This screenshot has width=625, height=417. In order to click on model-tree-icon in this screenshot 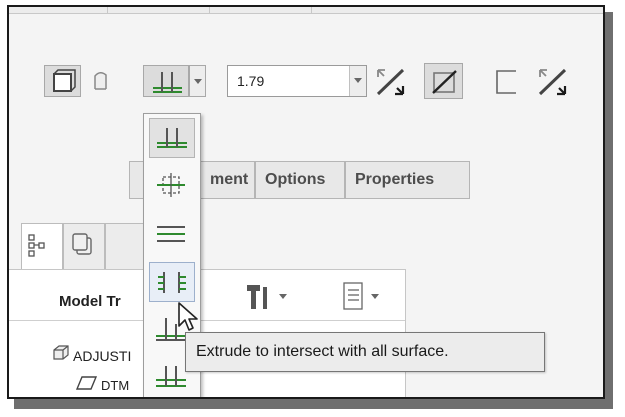, I will do `click(36, 245)`.